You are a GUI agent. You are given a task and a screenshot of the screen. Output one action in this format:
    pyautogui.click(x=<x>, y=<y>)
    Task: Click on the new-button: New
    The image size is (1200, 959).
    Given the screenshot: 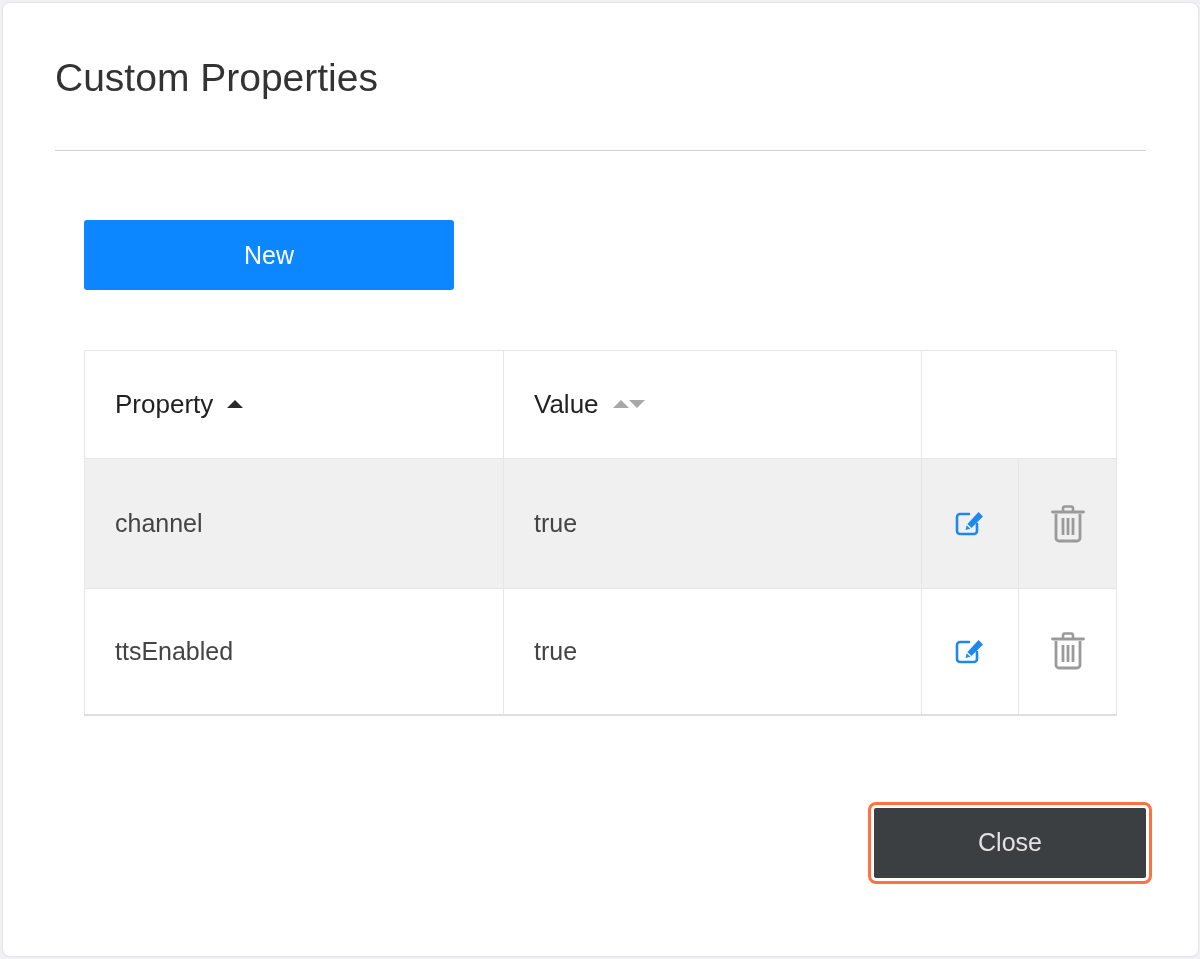 What is the action you would take?
    pyautogui.click(x=269, y=255)
    